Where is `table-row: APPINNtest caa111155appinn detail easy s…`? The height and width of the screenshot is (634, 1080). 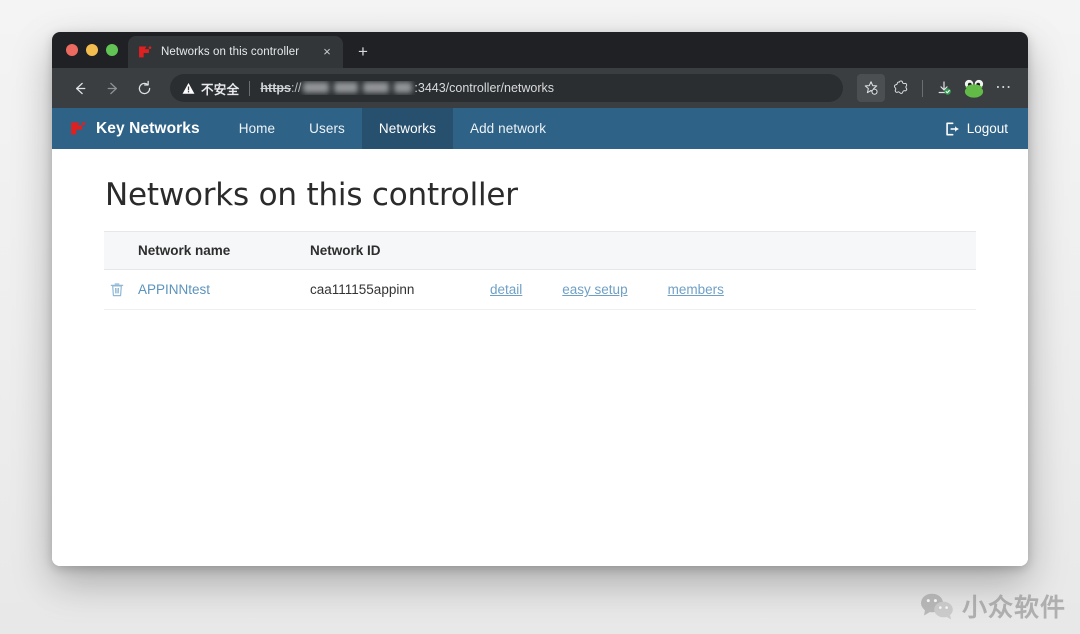
table-row: APPINNtest caa111155appinn detail easy s… is located at coordinates (540, 289).